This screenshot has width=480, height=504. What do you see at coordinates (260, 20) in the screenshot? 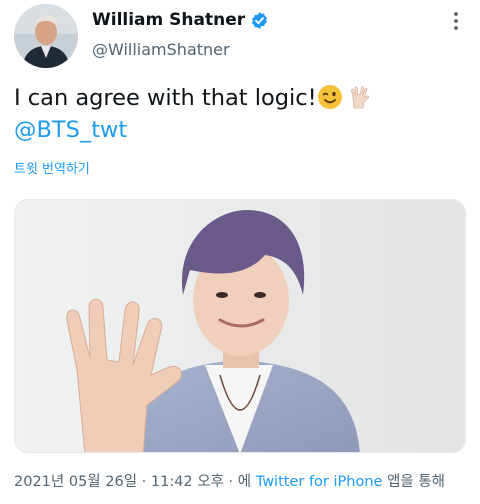
I see `verified-badge-icon` at bounding box center [260, 20].